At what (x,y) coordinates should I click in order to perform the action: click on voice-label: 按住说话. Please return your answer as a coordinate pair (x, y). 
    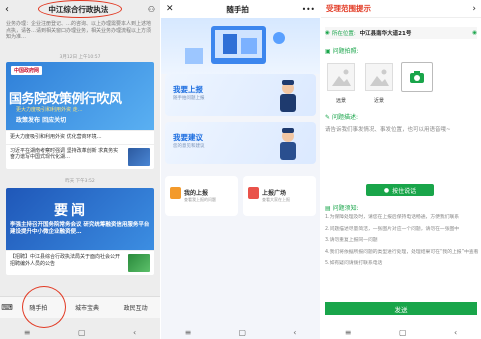
    Looking at the image, I should click on (404, 191).